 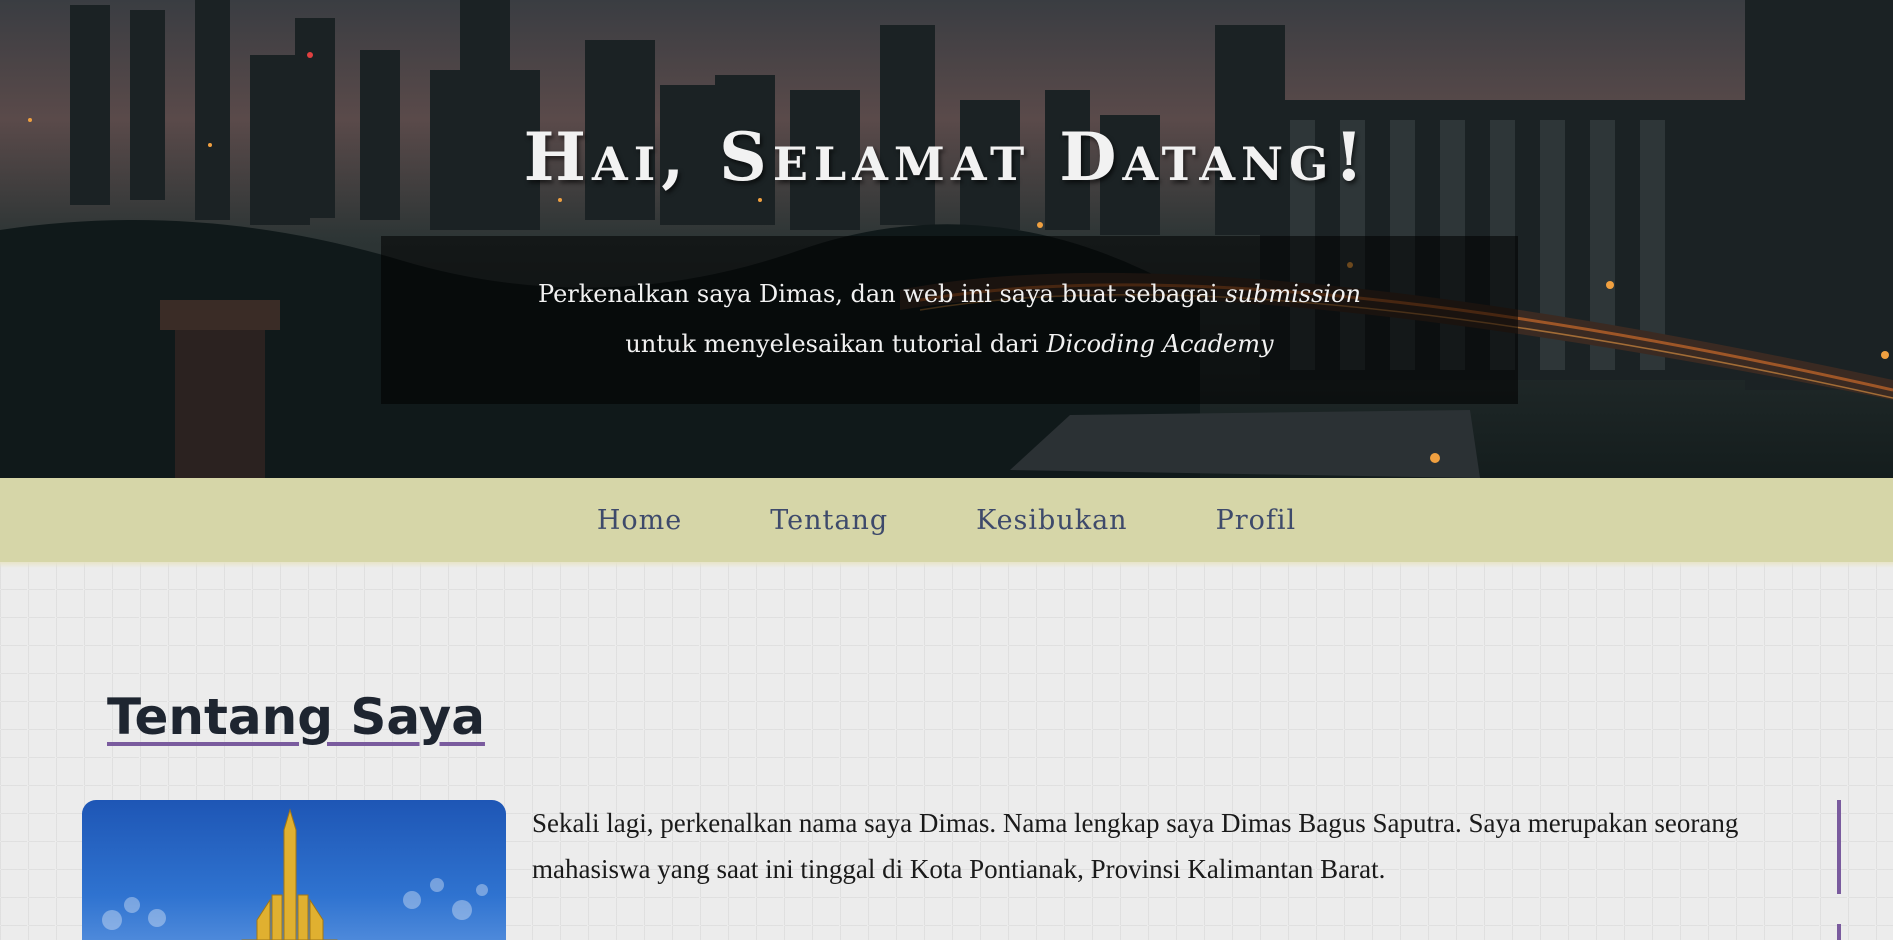 What do you see at coordinates (1160, 344) in the screenshot?
I see `intro-emphasis: Dicoding Academy` at bounding box center [1160, 344].